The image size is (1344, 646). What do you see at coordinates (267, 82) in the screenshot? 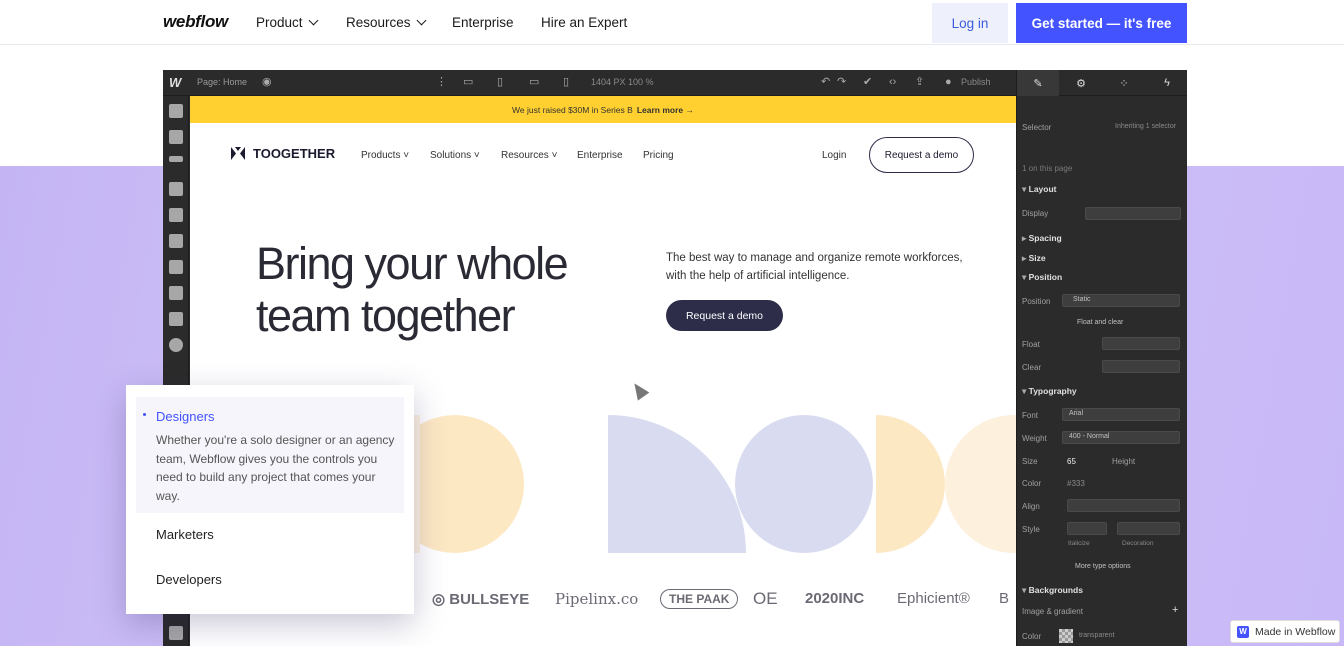
I see `eye-icon: ◉` at bounding box center [267, 82].